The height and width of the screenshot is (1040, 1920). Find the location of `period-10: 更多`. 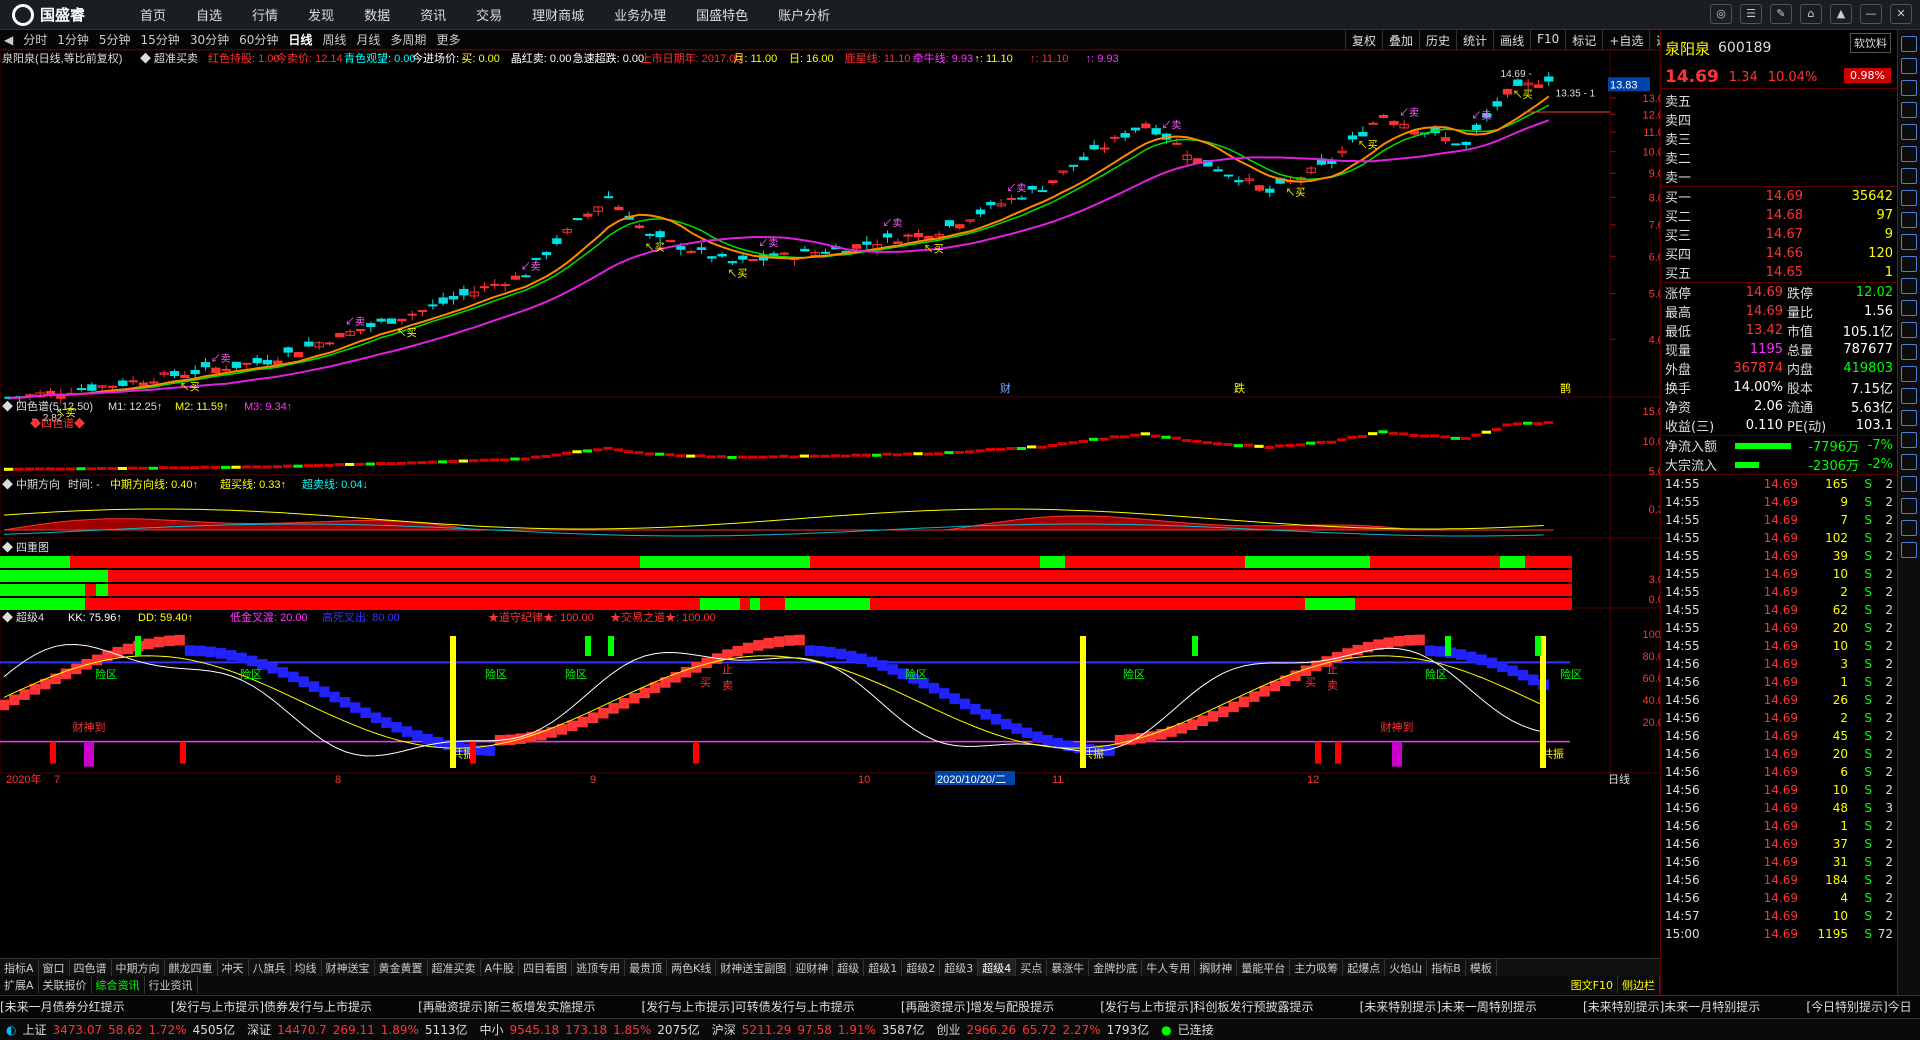

period-10: 更多 is located at coordinates (448, 39).